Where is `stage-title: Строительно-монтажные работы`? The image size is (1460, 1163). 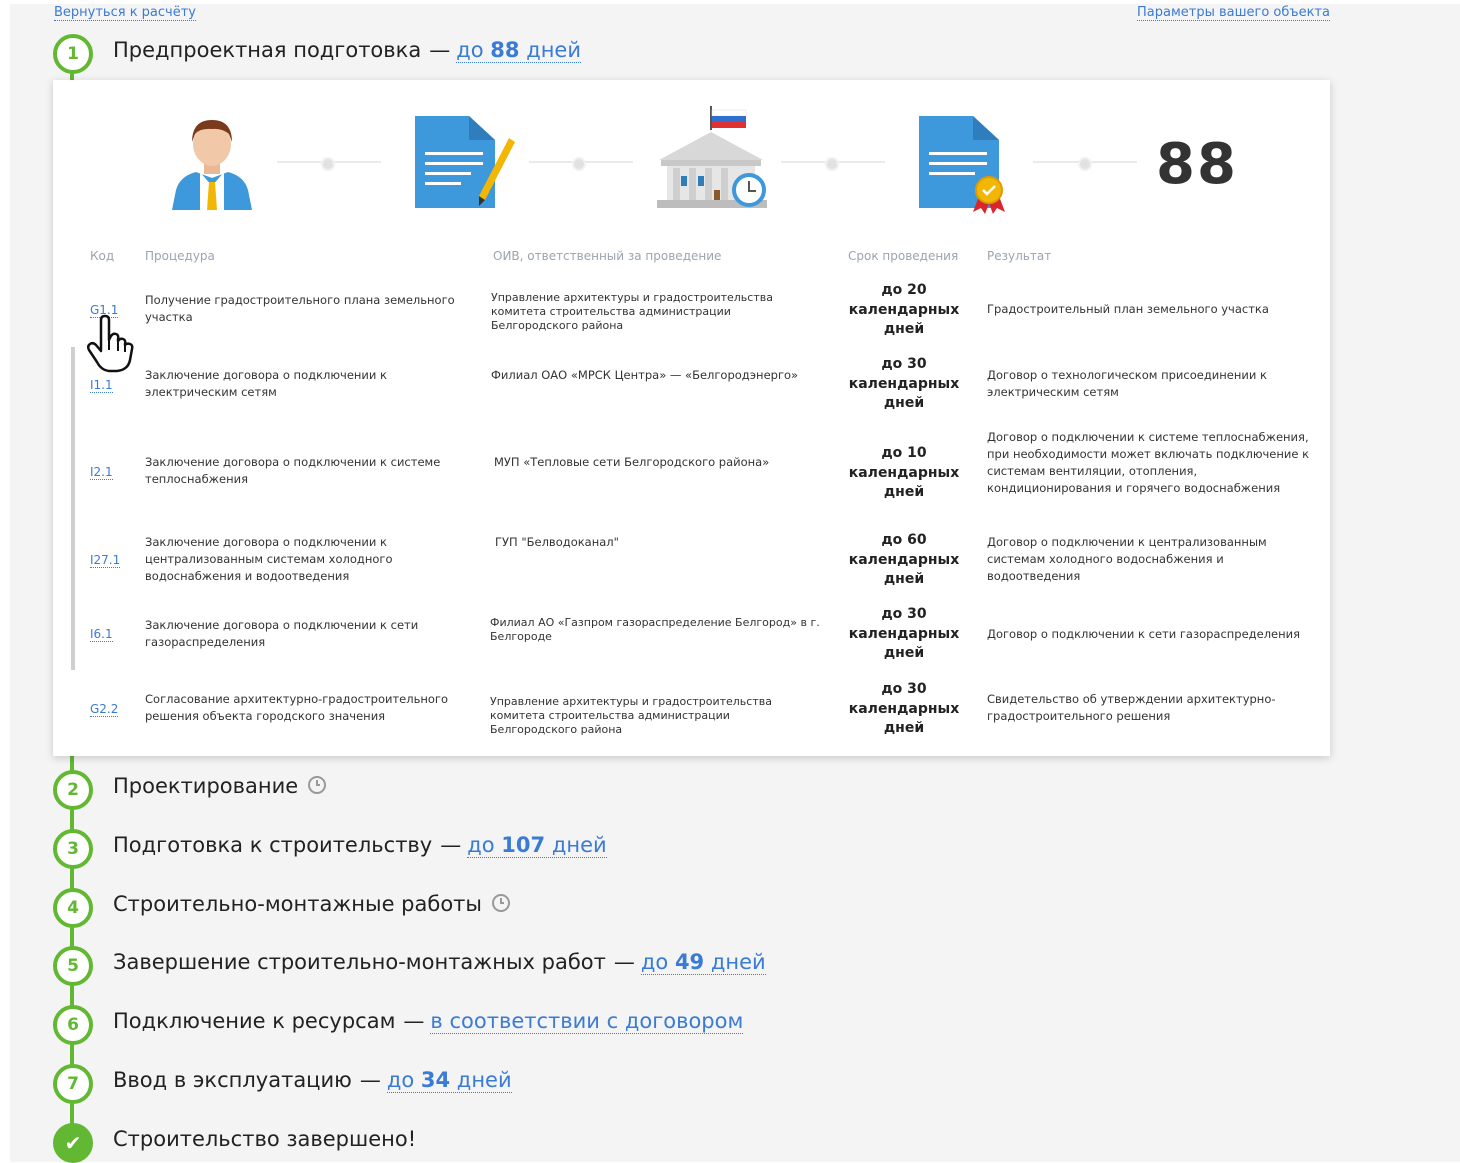
stage-title: Строительно-монтажные работы is located at coordinates (297, 904).